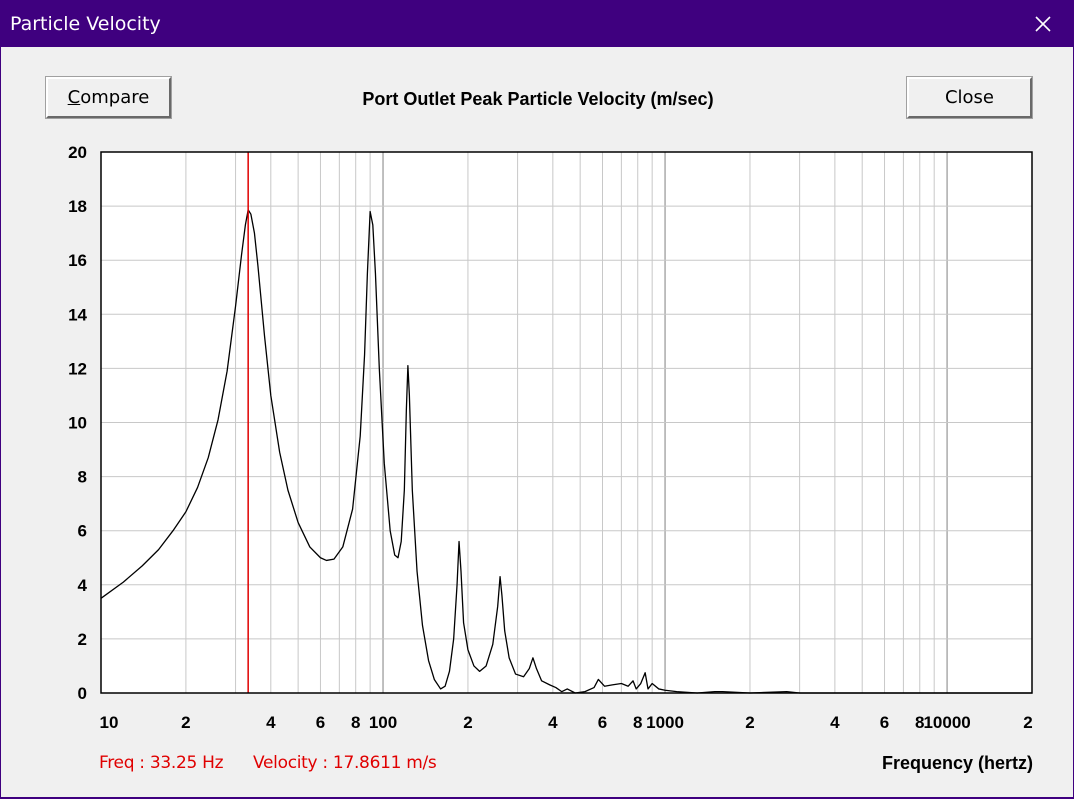 The width and height of the screenshot is (1074, 799). Describe the element at coordinates (946, 722) in the screenshot. I see `x-tick-label: 10000` at that location.